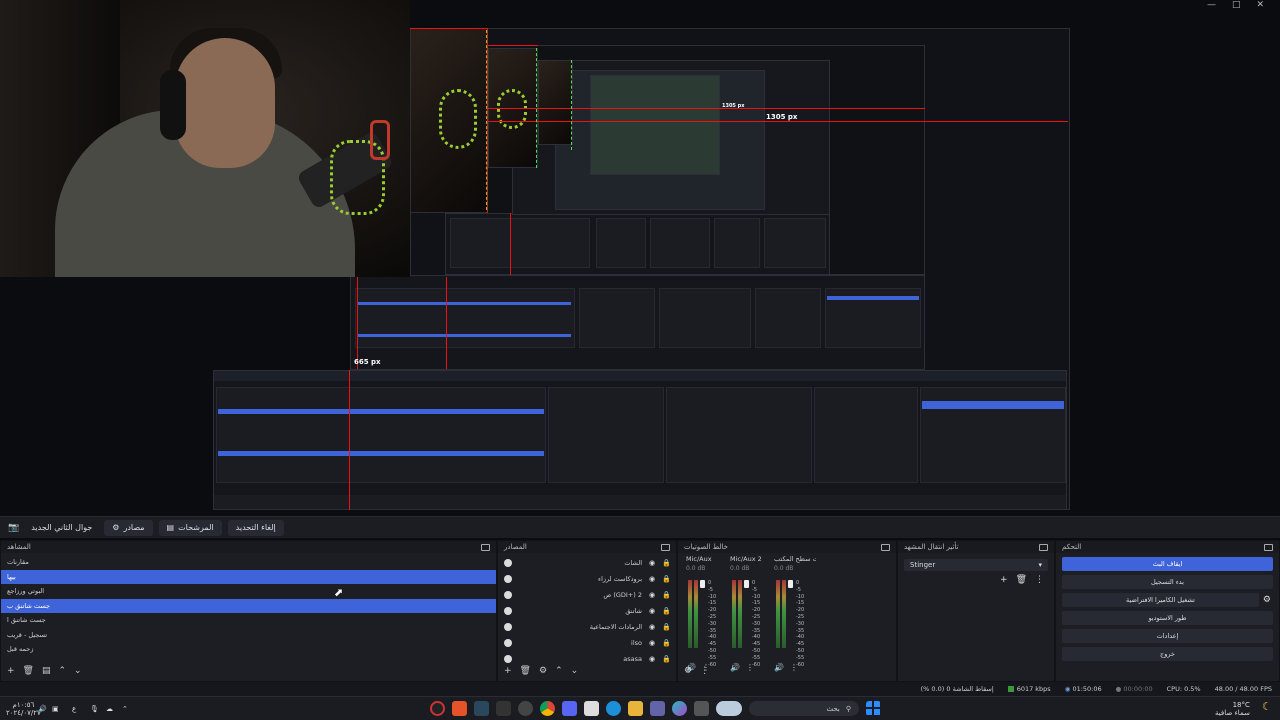 This screenshot has width=1280, height=720. Describe the element at coordinates (1236, 6) in the screenshot. I see `maximize-icon: □` at that location.